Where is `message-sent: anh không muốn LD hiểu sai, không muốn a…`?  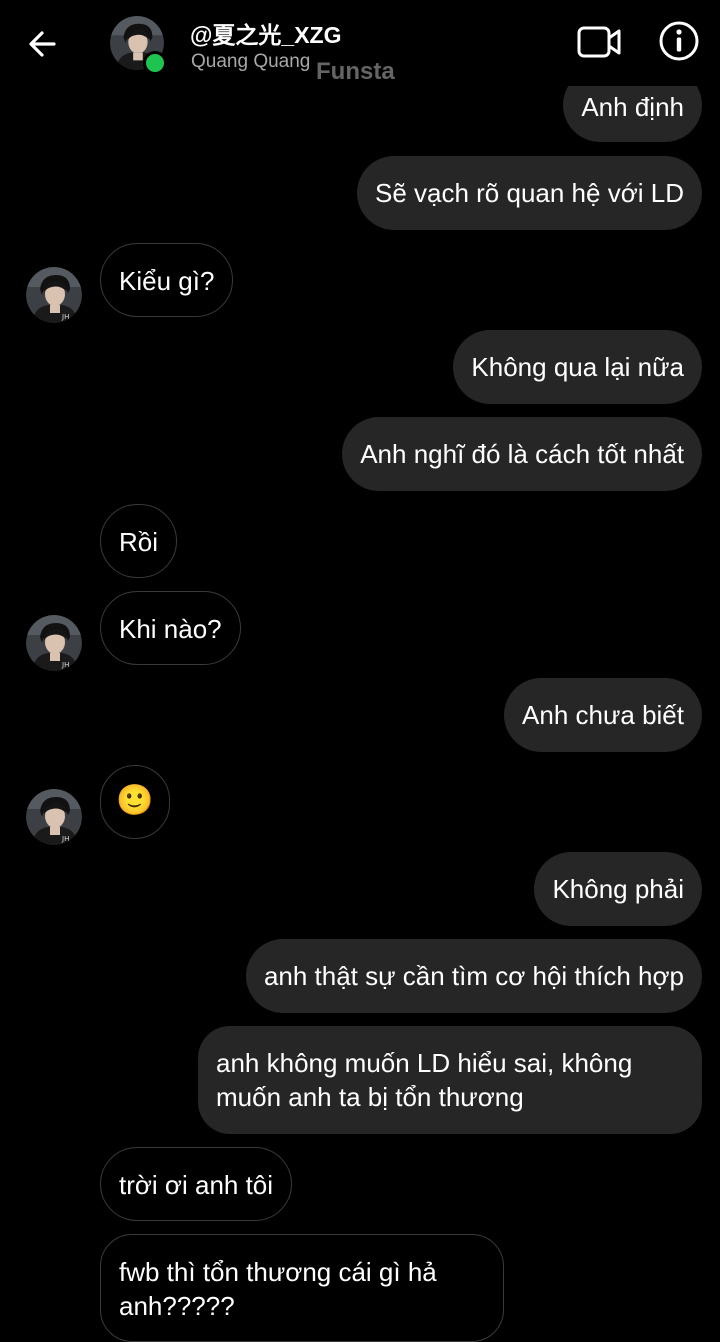
message-sent: anh không muốn LD hiểu sai, không muốn a… is located at coordinates (450, 1080).